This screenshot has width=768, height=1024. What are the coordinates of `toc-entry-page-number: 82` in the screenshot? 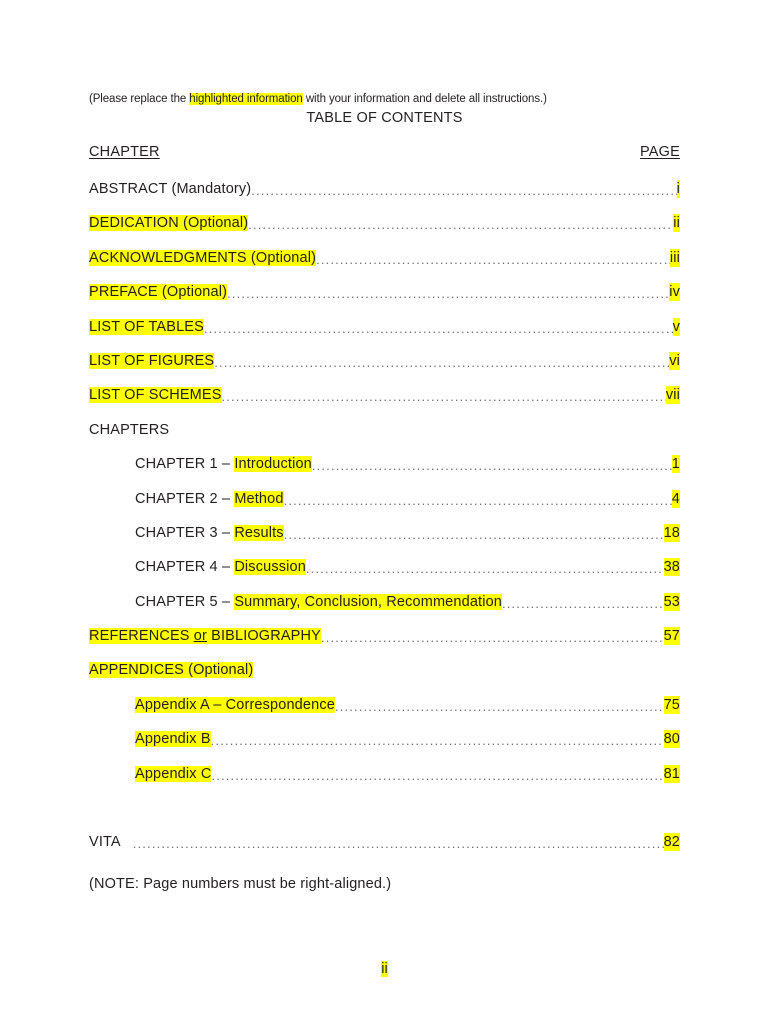 It's located at (671, 842).